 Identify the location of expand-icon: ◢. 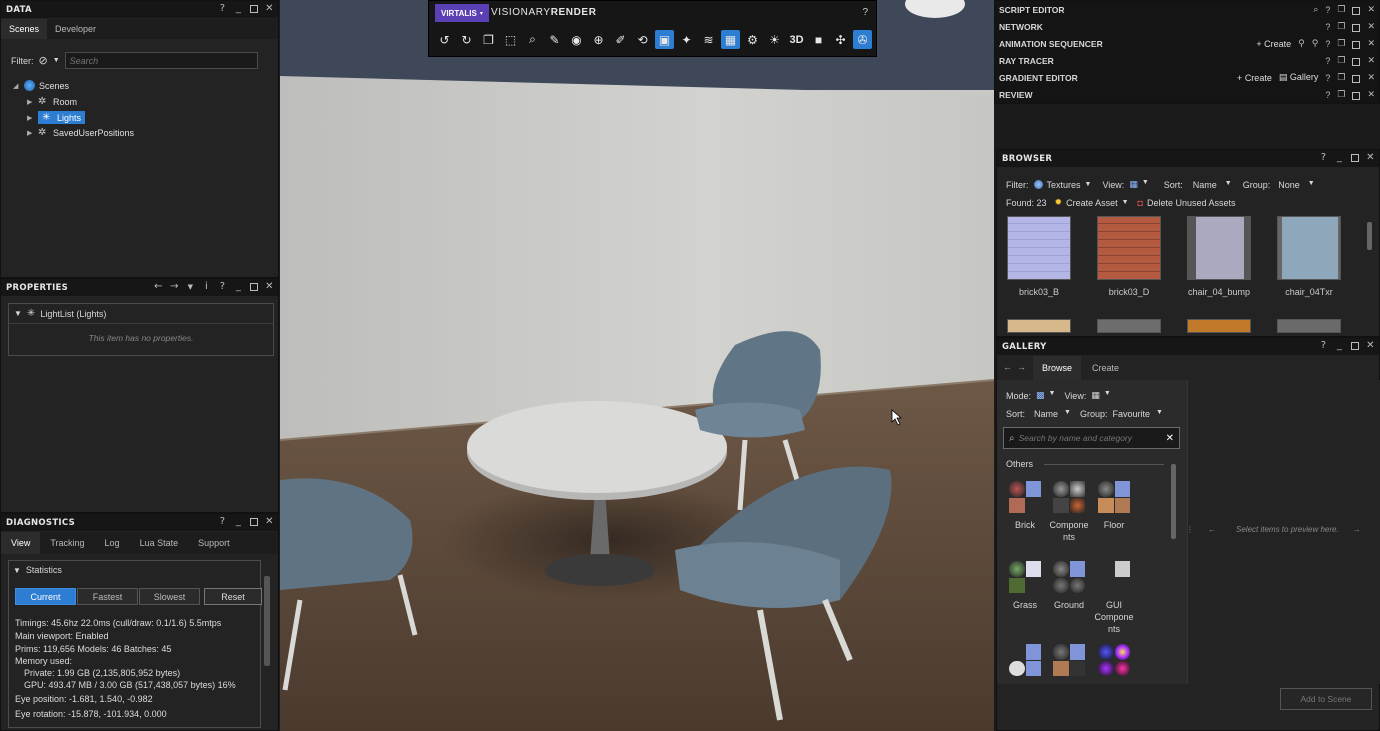
(16, 86).